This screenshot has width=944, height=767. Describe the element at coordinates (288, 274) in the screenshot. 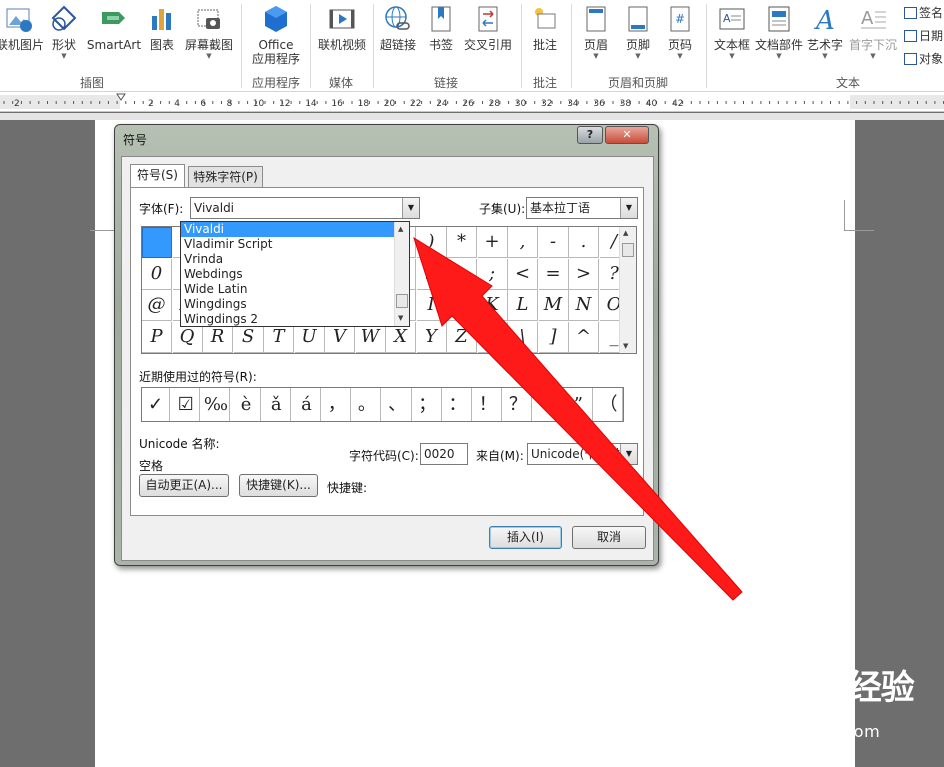

I see `font-option: Webdings` at that location.